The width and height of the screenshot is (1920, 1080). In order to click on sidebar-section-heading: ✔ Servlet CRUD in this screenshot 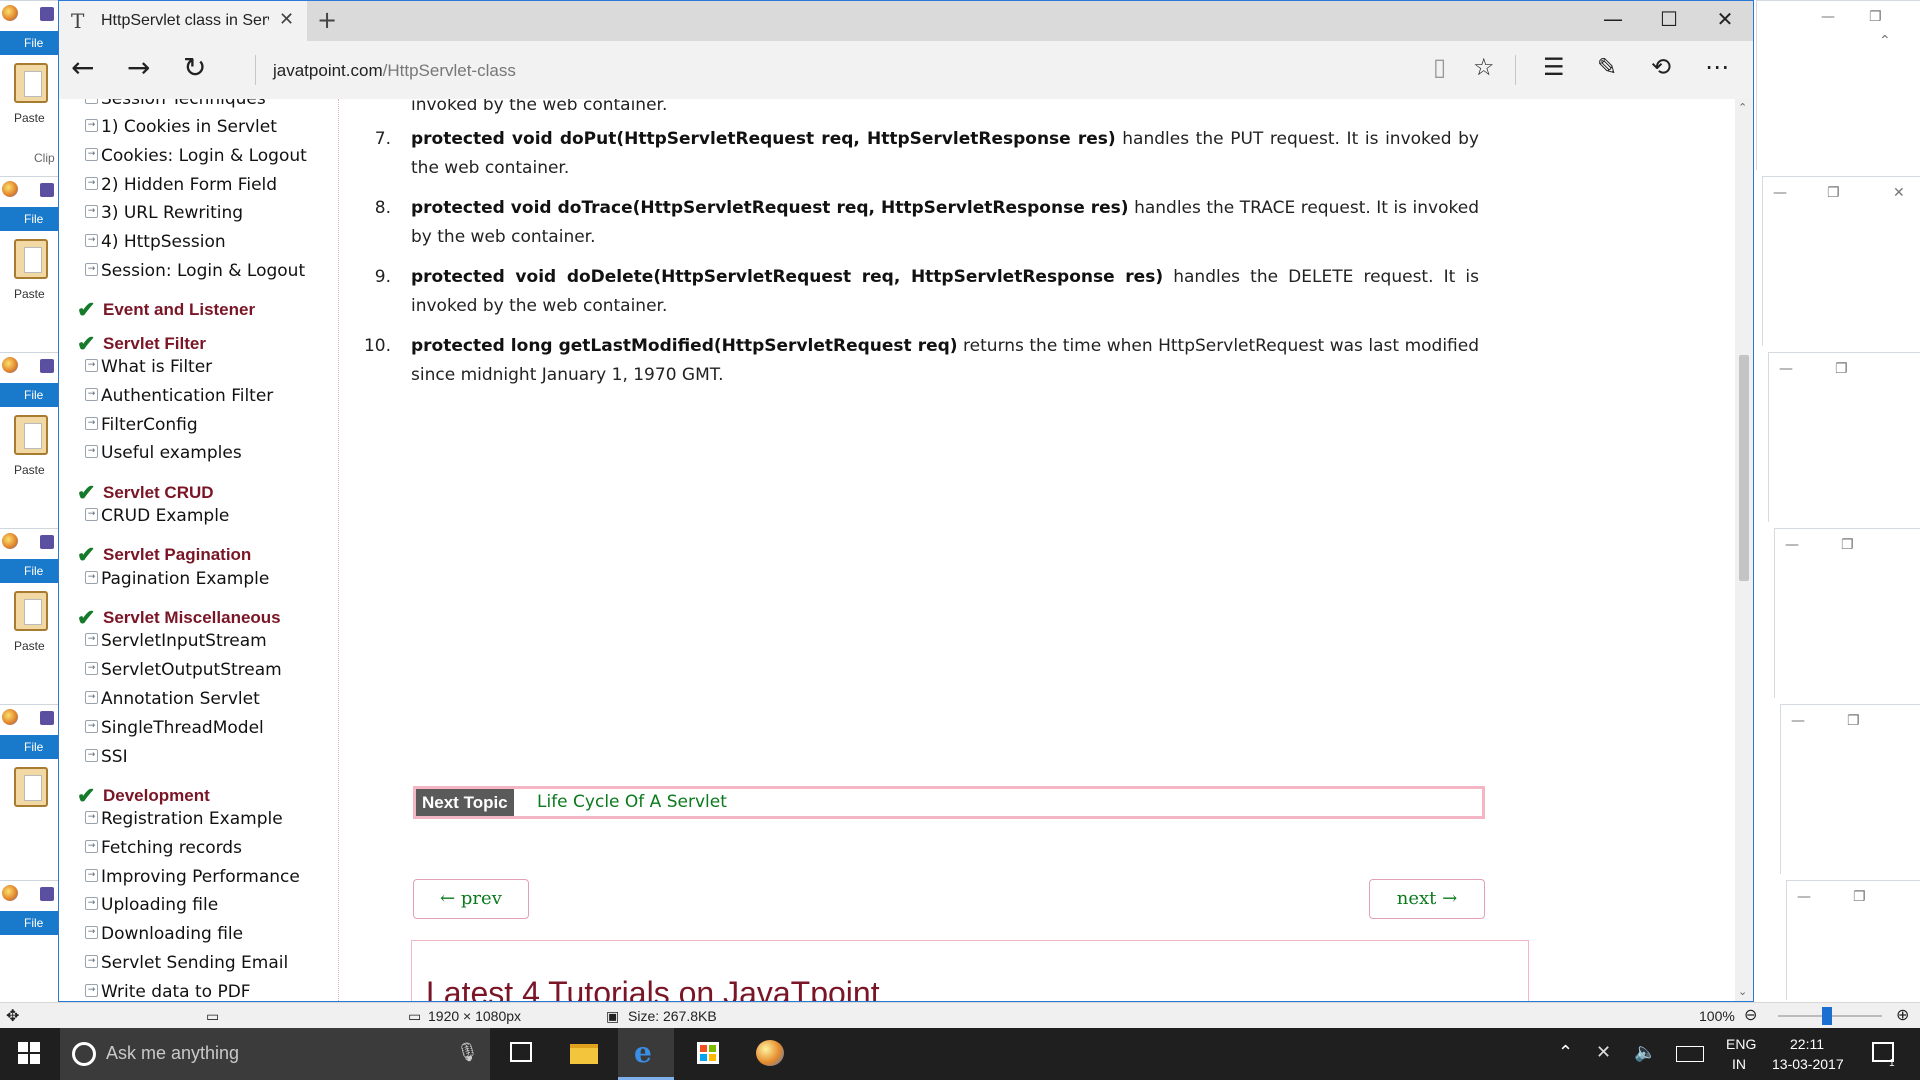, I will do `click(145, 491)`.